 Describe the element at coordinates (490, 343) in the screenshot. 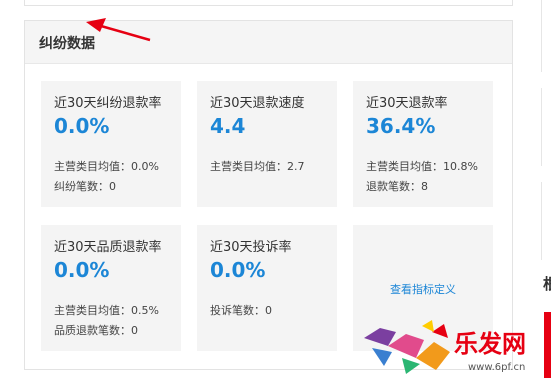

I see `watermark-brand: 乐发网` at that location.